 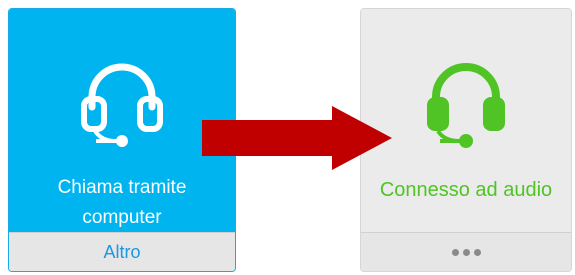 I want to click on altro-link: Altro, so click(x=121, y=252).